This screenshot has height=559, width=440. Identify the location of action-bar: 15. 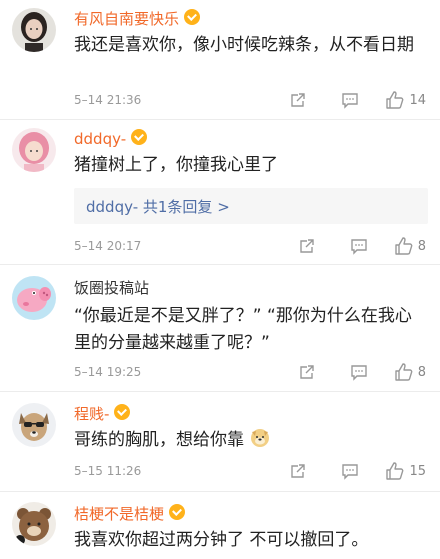
(357, 471).